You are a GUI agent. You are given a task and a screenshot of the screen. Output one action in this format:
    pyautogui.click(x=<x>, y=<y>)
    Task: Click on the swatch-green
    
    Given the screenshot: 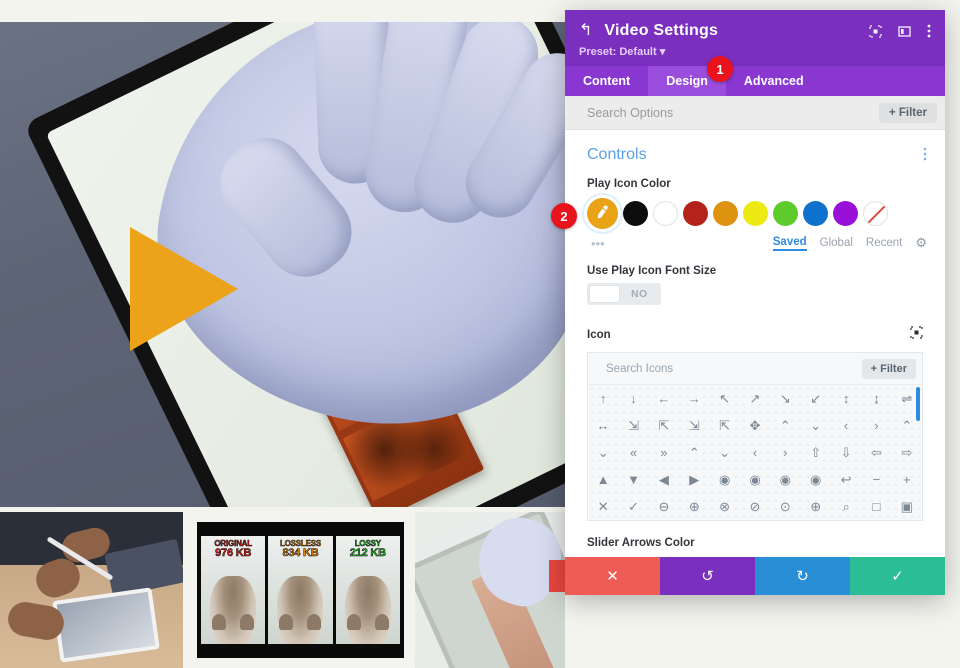 What is the action you would take?
    pyautogui.click(x=785, y=213)
    